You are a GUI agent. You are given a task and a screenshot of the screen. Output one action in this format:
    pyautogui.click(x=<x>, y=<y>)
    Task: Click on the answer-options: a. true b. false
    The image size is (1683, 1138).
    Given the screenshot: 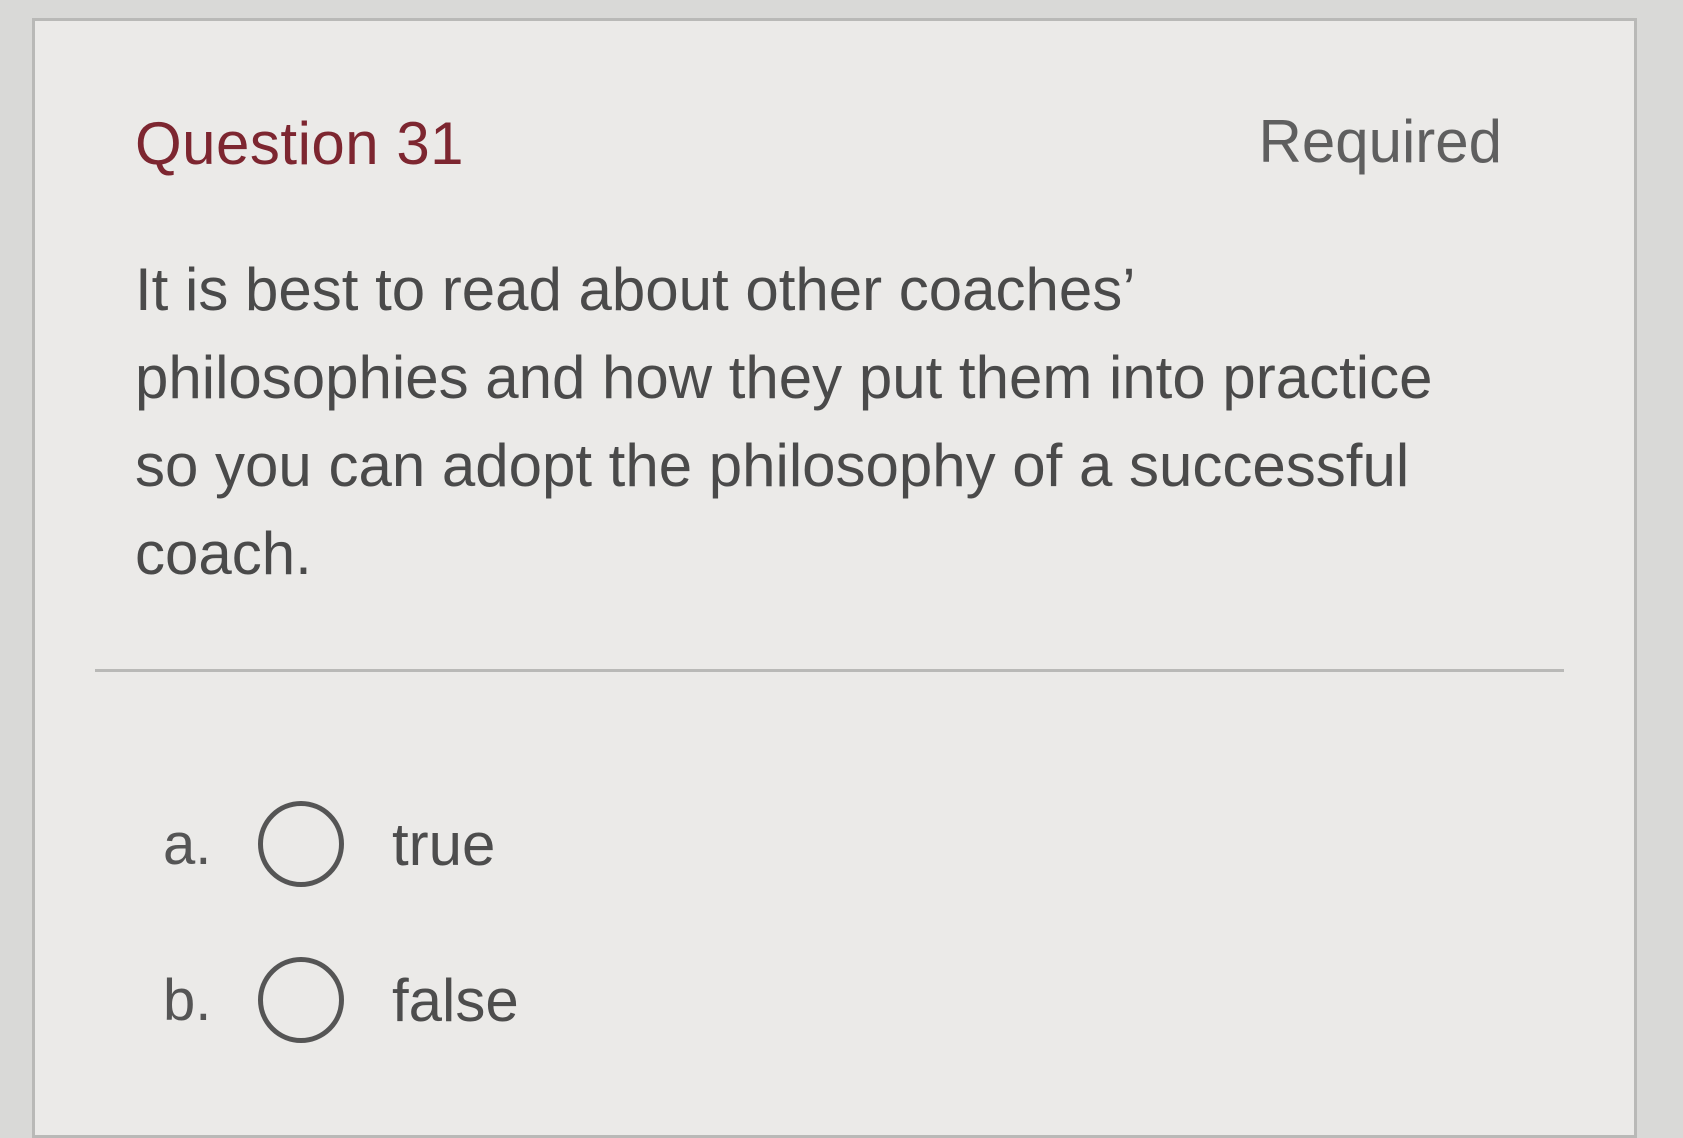 What is the action you would take?
    pyautogui.click(x=341, y=945)
    